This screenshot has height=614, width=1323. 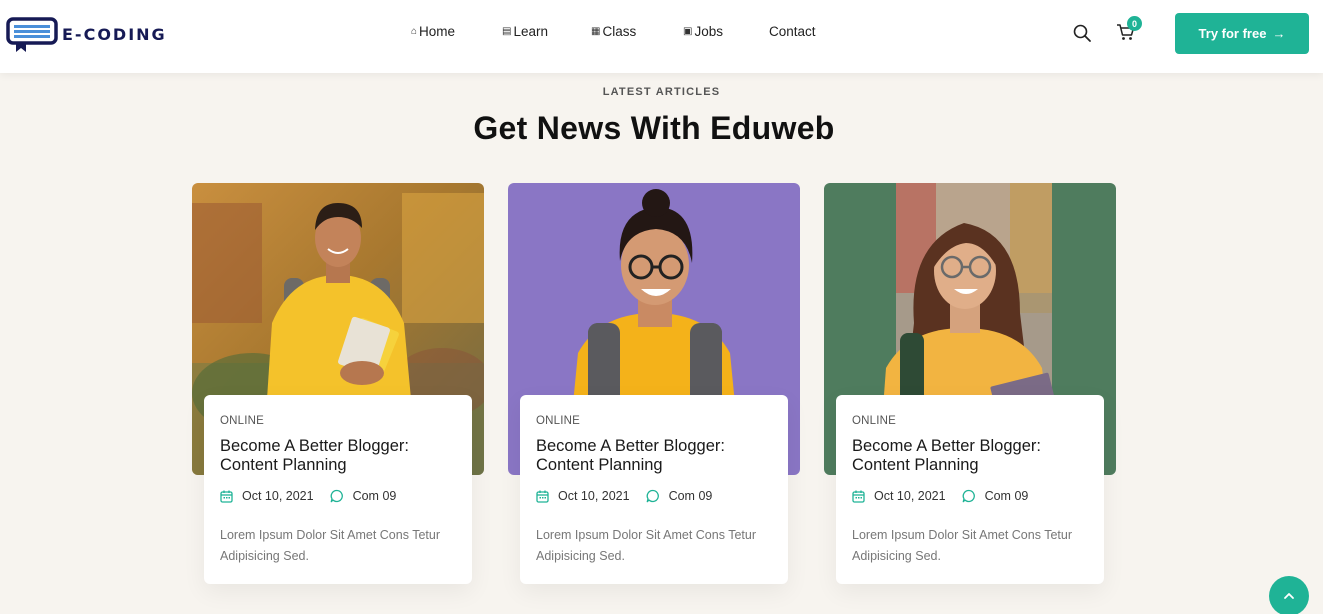 I want to click on nav-item-home: ⌂ Home, so click(x=433, y=31).